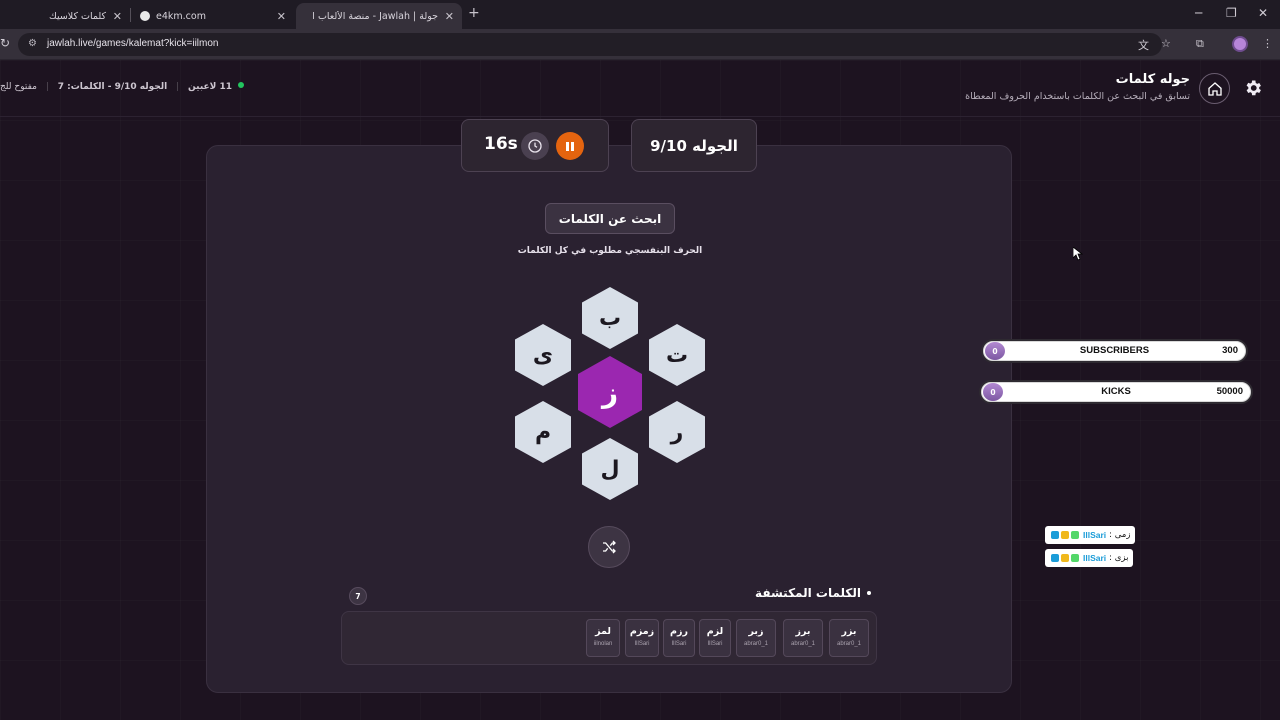 This screenshot has width=1280, height=720. Describe the element at coordinates (358, 596) in the screenshot. I see `found-words-count: 7` at that location.